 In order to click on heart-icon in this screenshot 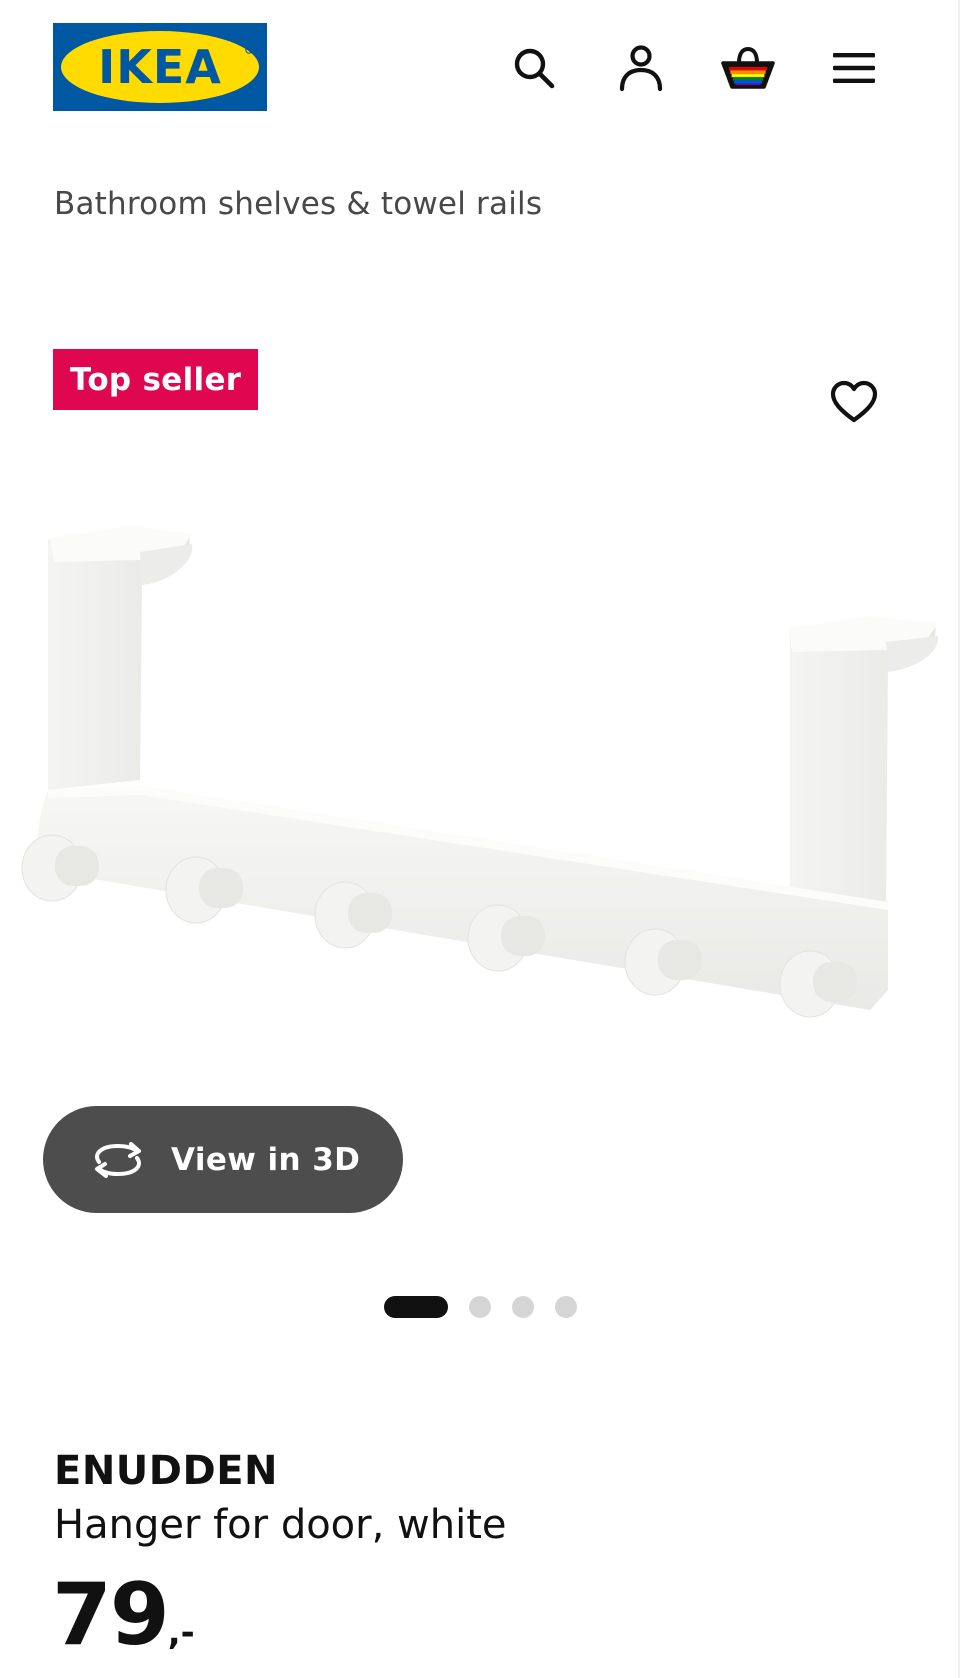, I will do `click(854, 402)`.